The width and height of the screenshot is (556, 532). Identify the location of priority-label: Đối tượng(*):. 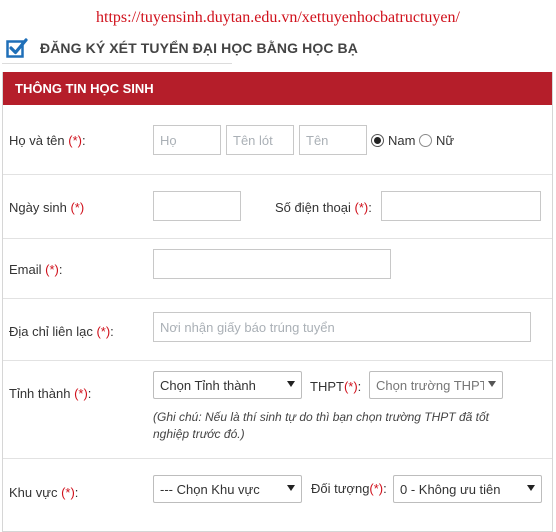
(349, 488).